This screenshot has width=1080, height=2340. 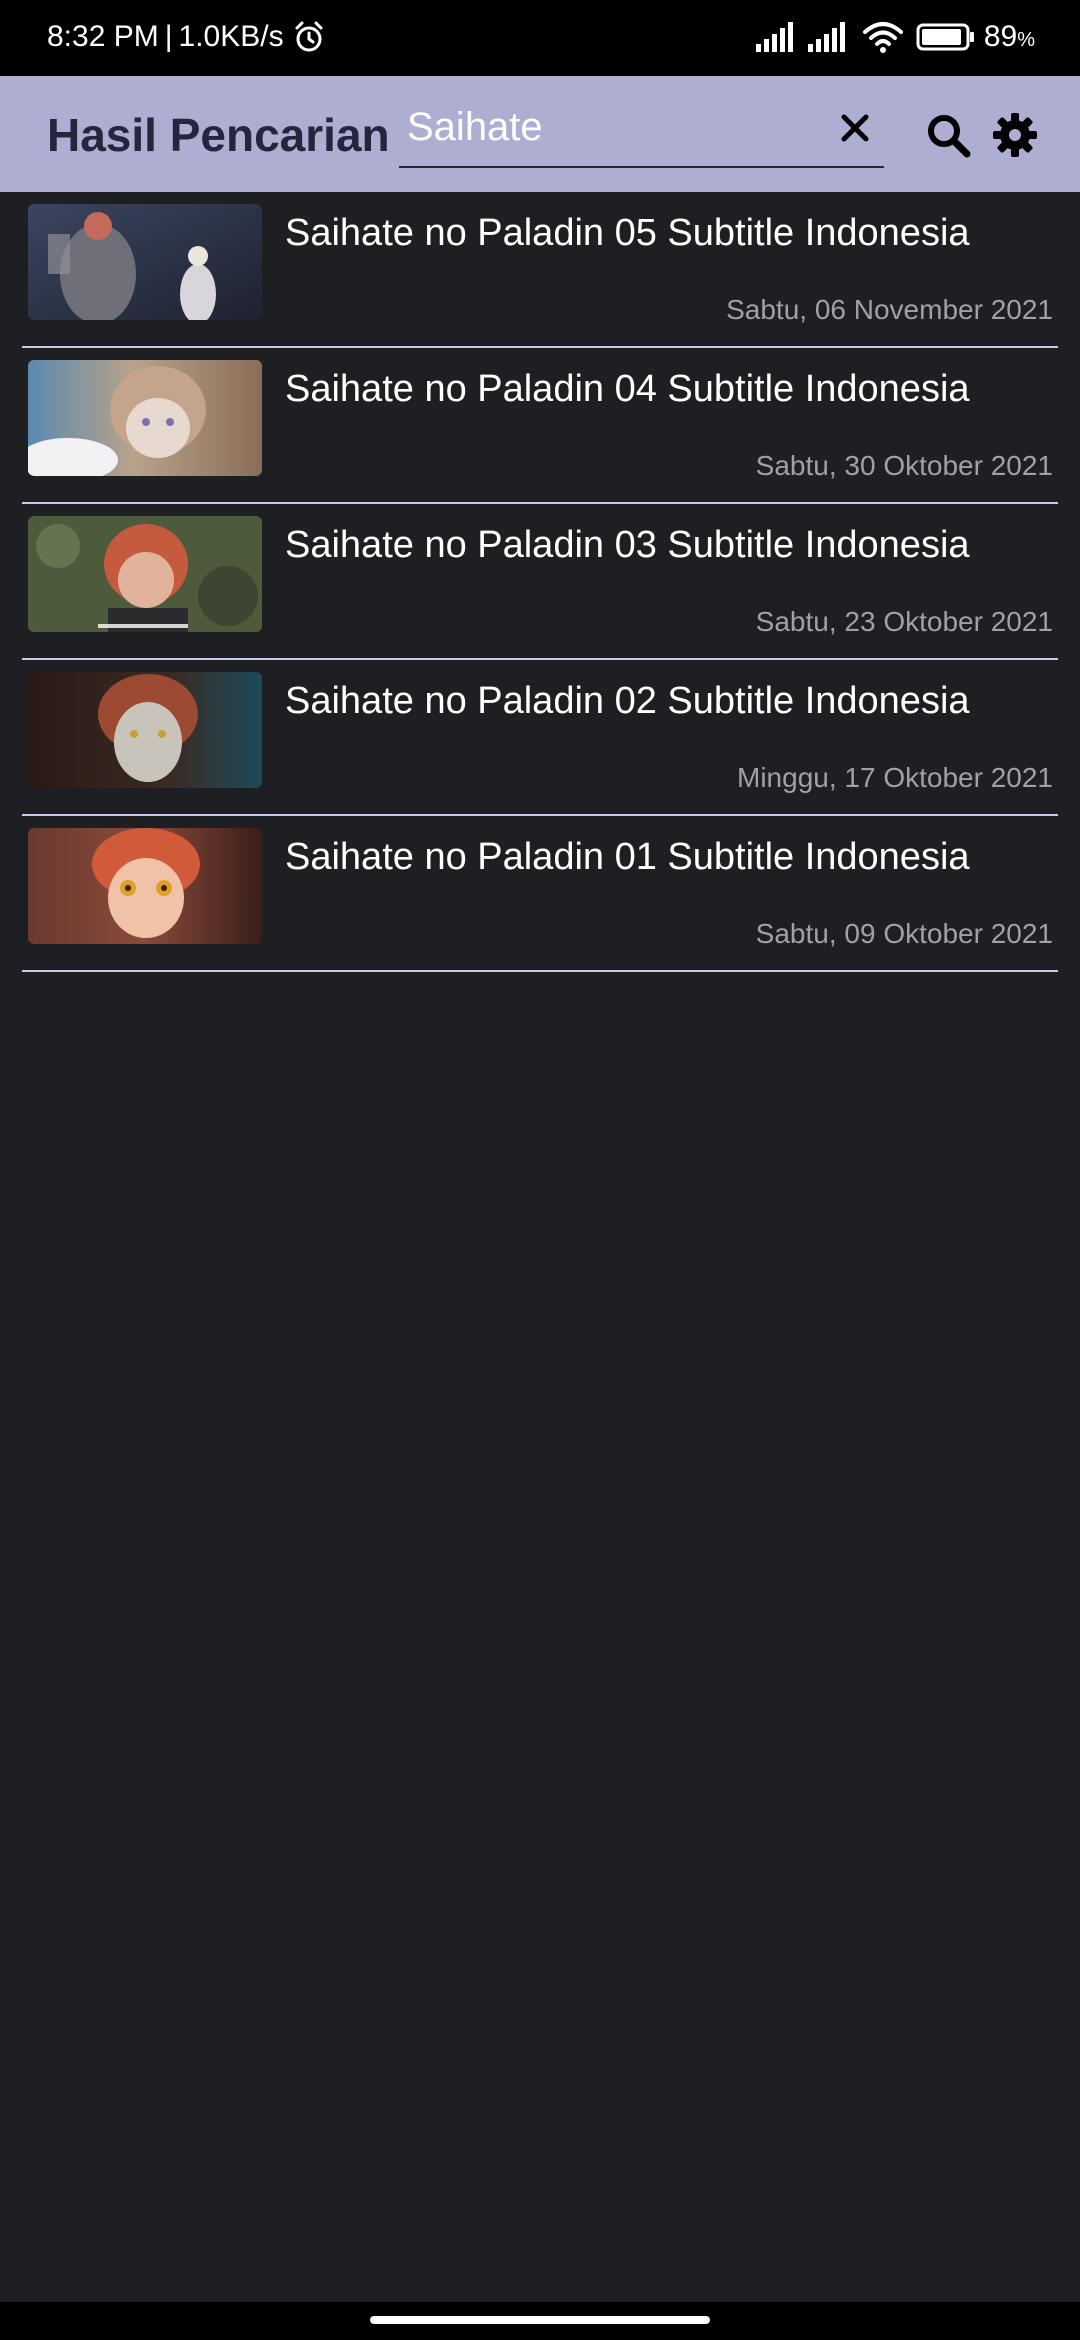 What do you see at coordinates (889, 309) in the screenshot?
I see `result-date: Sabtu, 06 November 2021` at bounding box center [889, 309].